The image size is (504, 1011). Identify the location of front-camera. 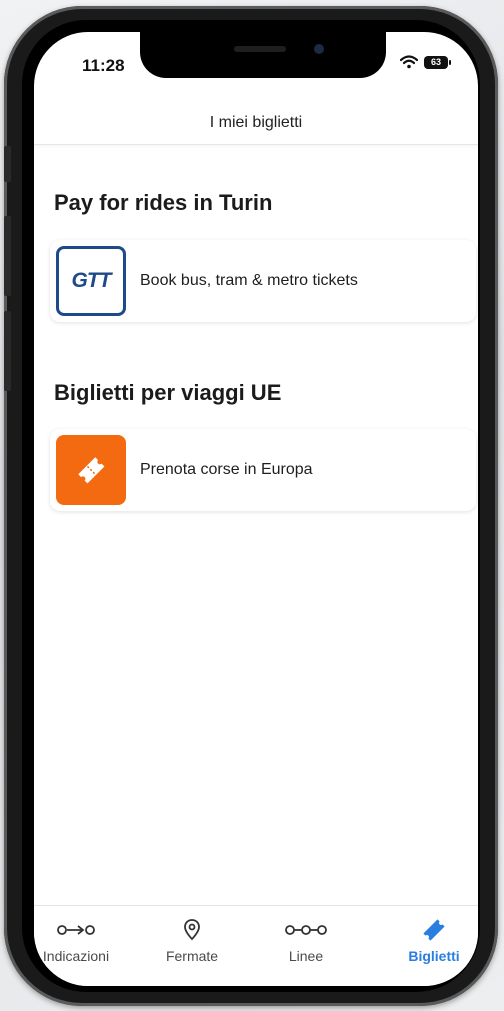
(319, 49).